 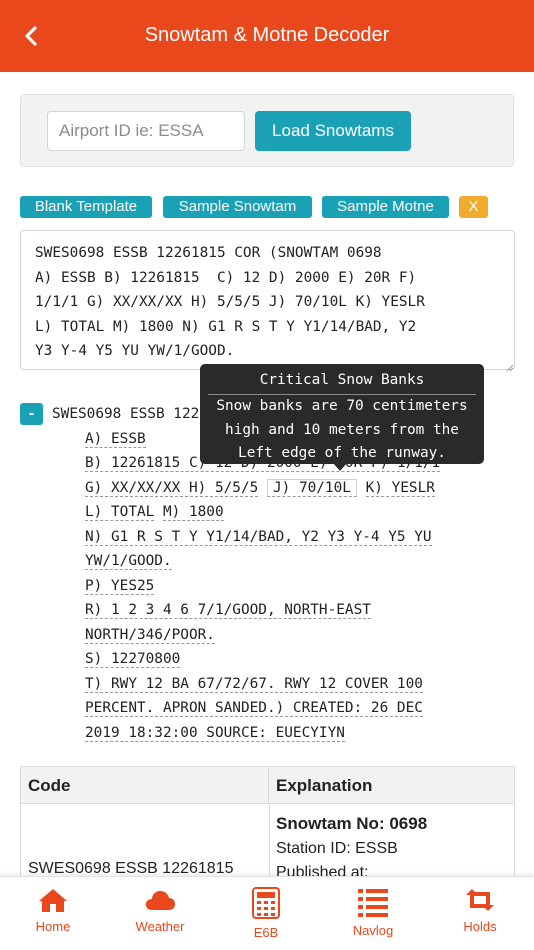 What do you see at coordinates (391, 785) in the screenshot?
I see `column-header-explanation: Explanation` at bounding box center [391, 785].